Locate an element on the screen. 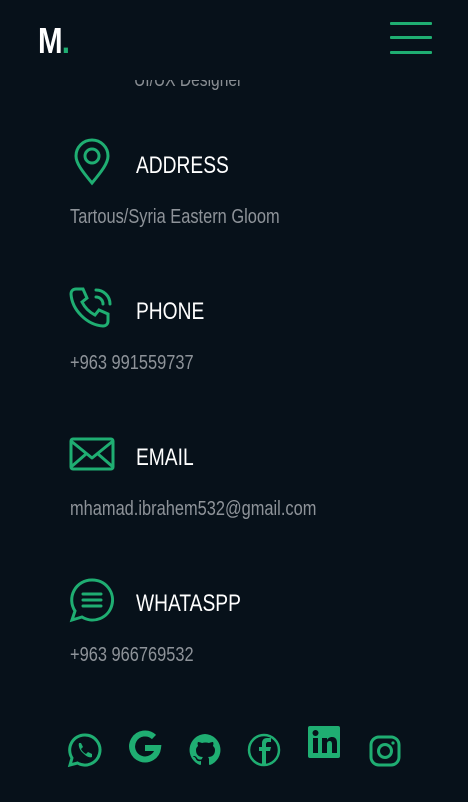 Image resolution: width=468 pixels, height=802 pixels. social-links is located at coordinates (234, 750).